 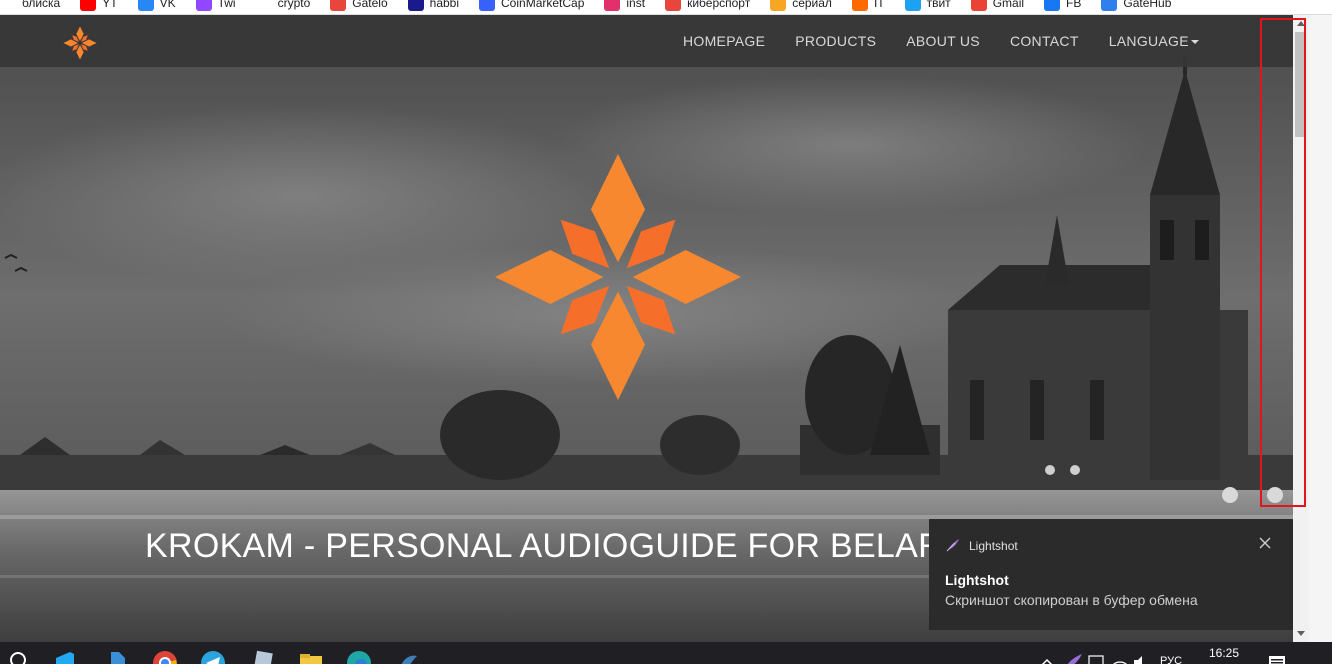 What do you see at coordinates (666, 653) in the screenshot?
I see `windows-taskbar: РУС 16:25` at bounding box center [666, 653].